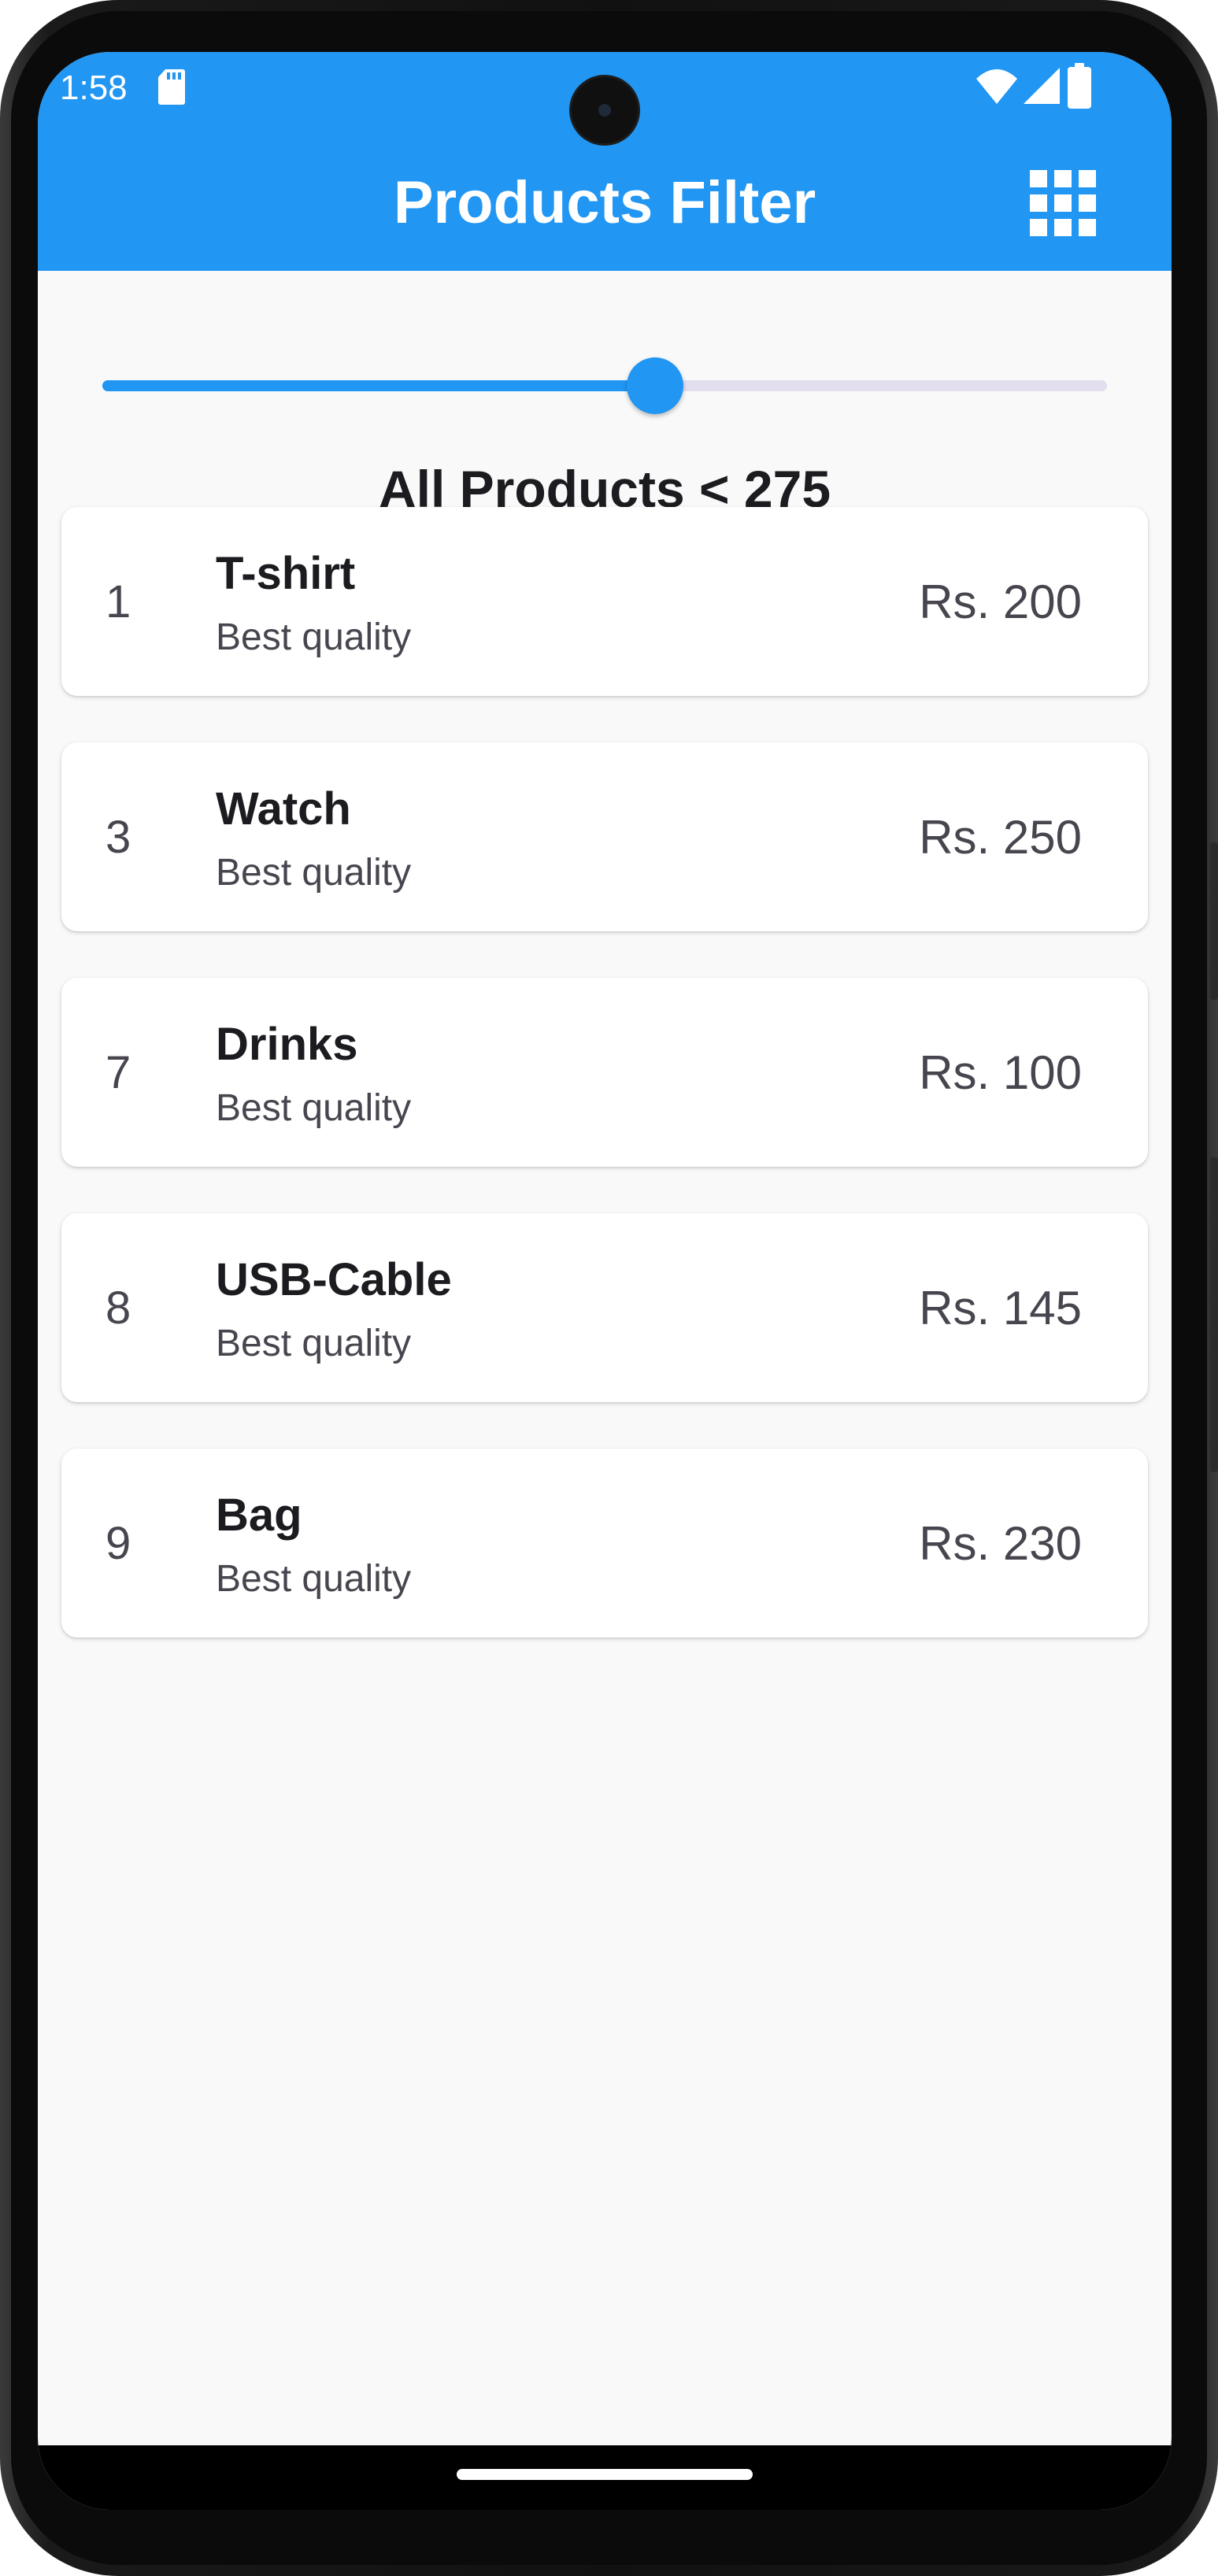 The height and width of the screenshot is (2576, 1218). Describe the element at coordinates (118, 1072) in the screenshot. I see `product-id: 7` at that location.